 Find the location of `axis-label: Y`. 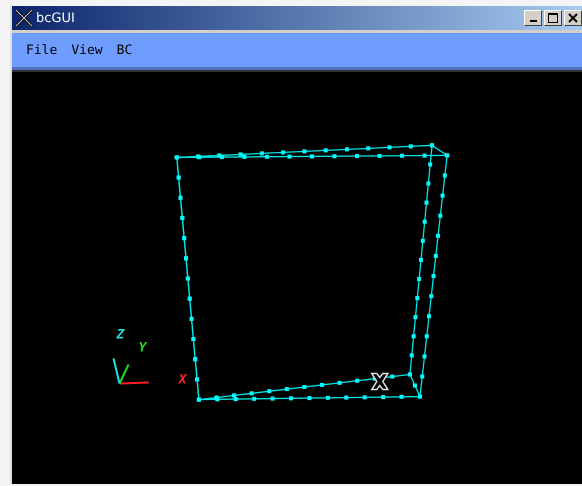

axis-label: Y is located at coordinates (142, 348).